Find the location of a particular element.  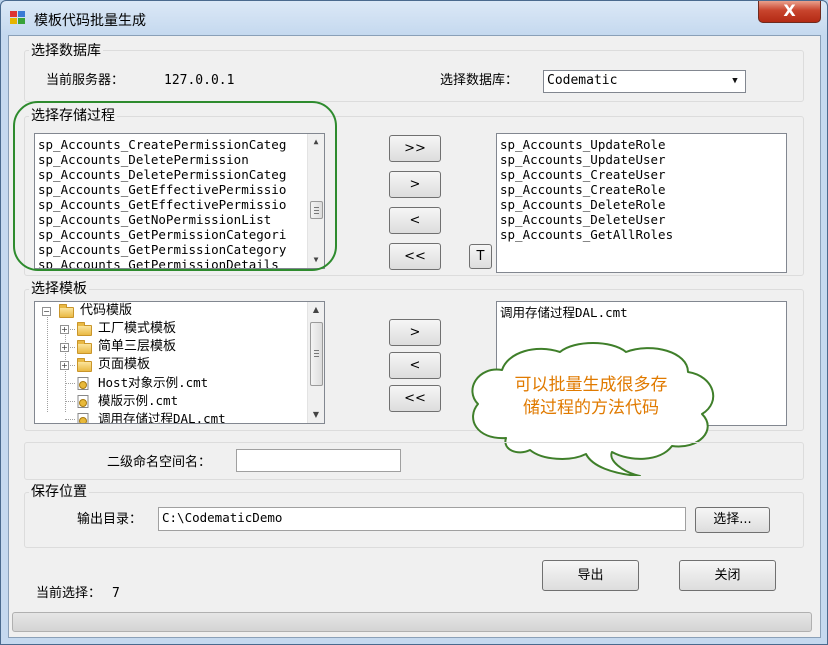

namespace-label: 二级命名空间名： is located at coordinates (159, 462).